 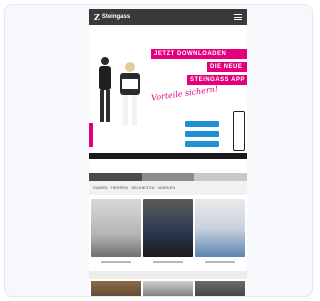 I want to click on phone-mockup-icon, so click(x=239, y=131).